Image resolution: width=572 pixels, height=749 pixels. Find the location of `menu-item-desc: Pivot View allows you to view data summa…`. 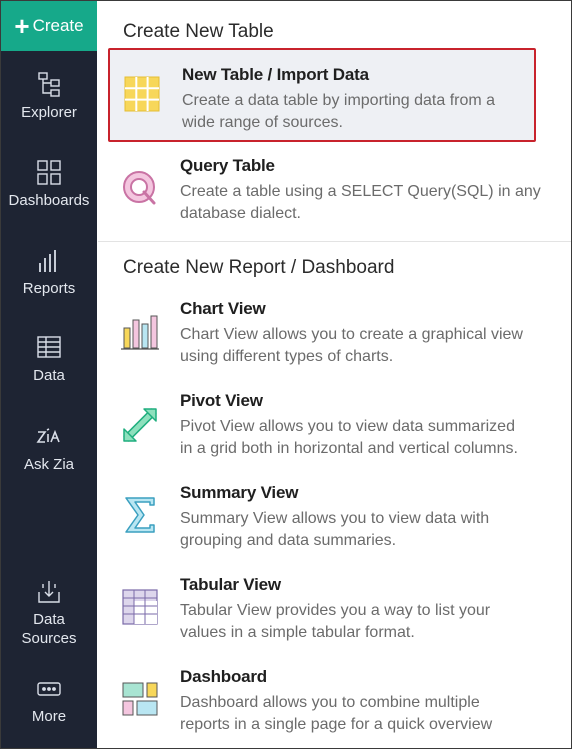

menu-item-desc: Pivot View allows you to view data summa… is located at coordinates (347, 426).